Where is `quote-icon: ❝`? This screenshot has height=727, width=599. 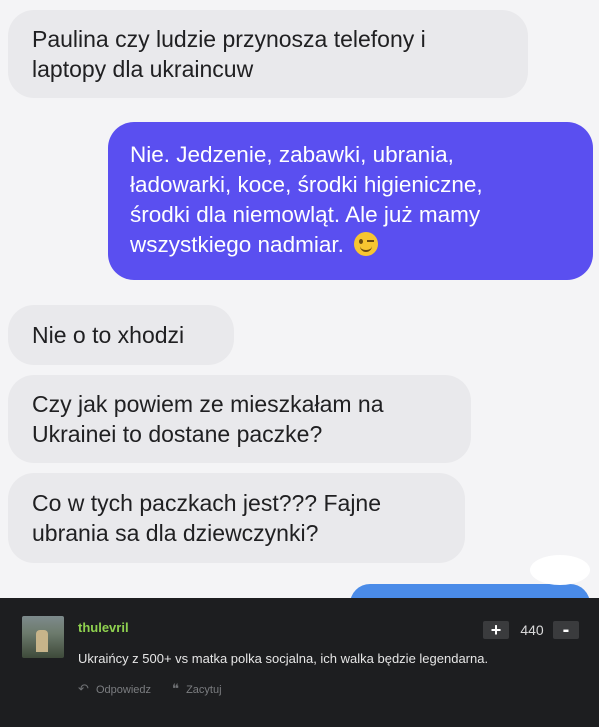
quote-icon: ❝ is located at coordinates (175, 688).